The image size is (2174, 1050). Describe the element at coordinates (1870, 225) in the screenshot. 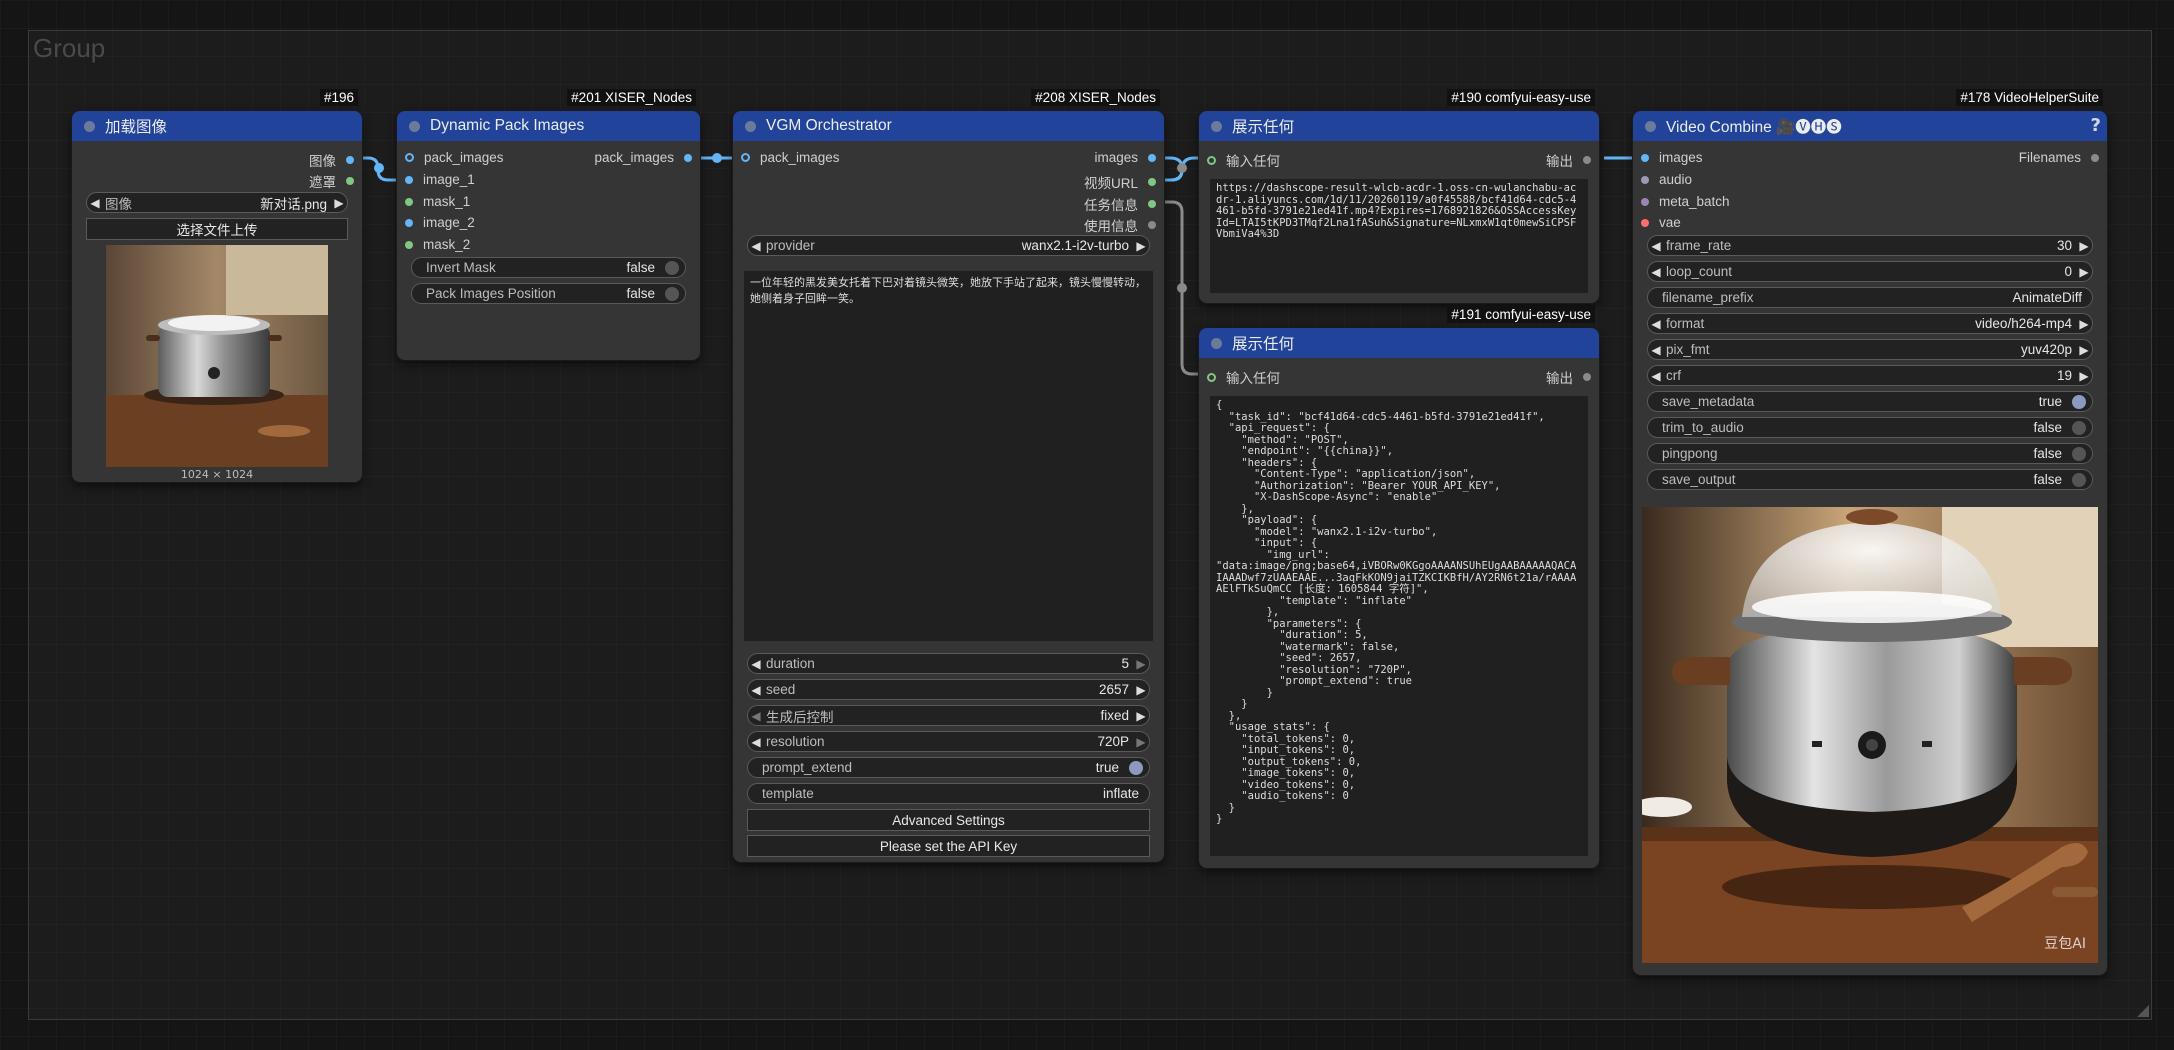

I see `input-slot-vae: vae` at that location.